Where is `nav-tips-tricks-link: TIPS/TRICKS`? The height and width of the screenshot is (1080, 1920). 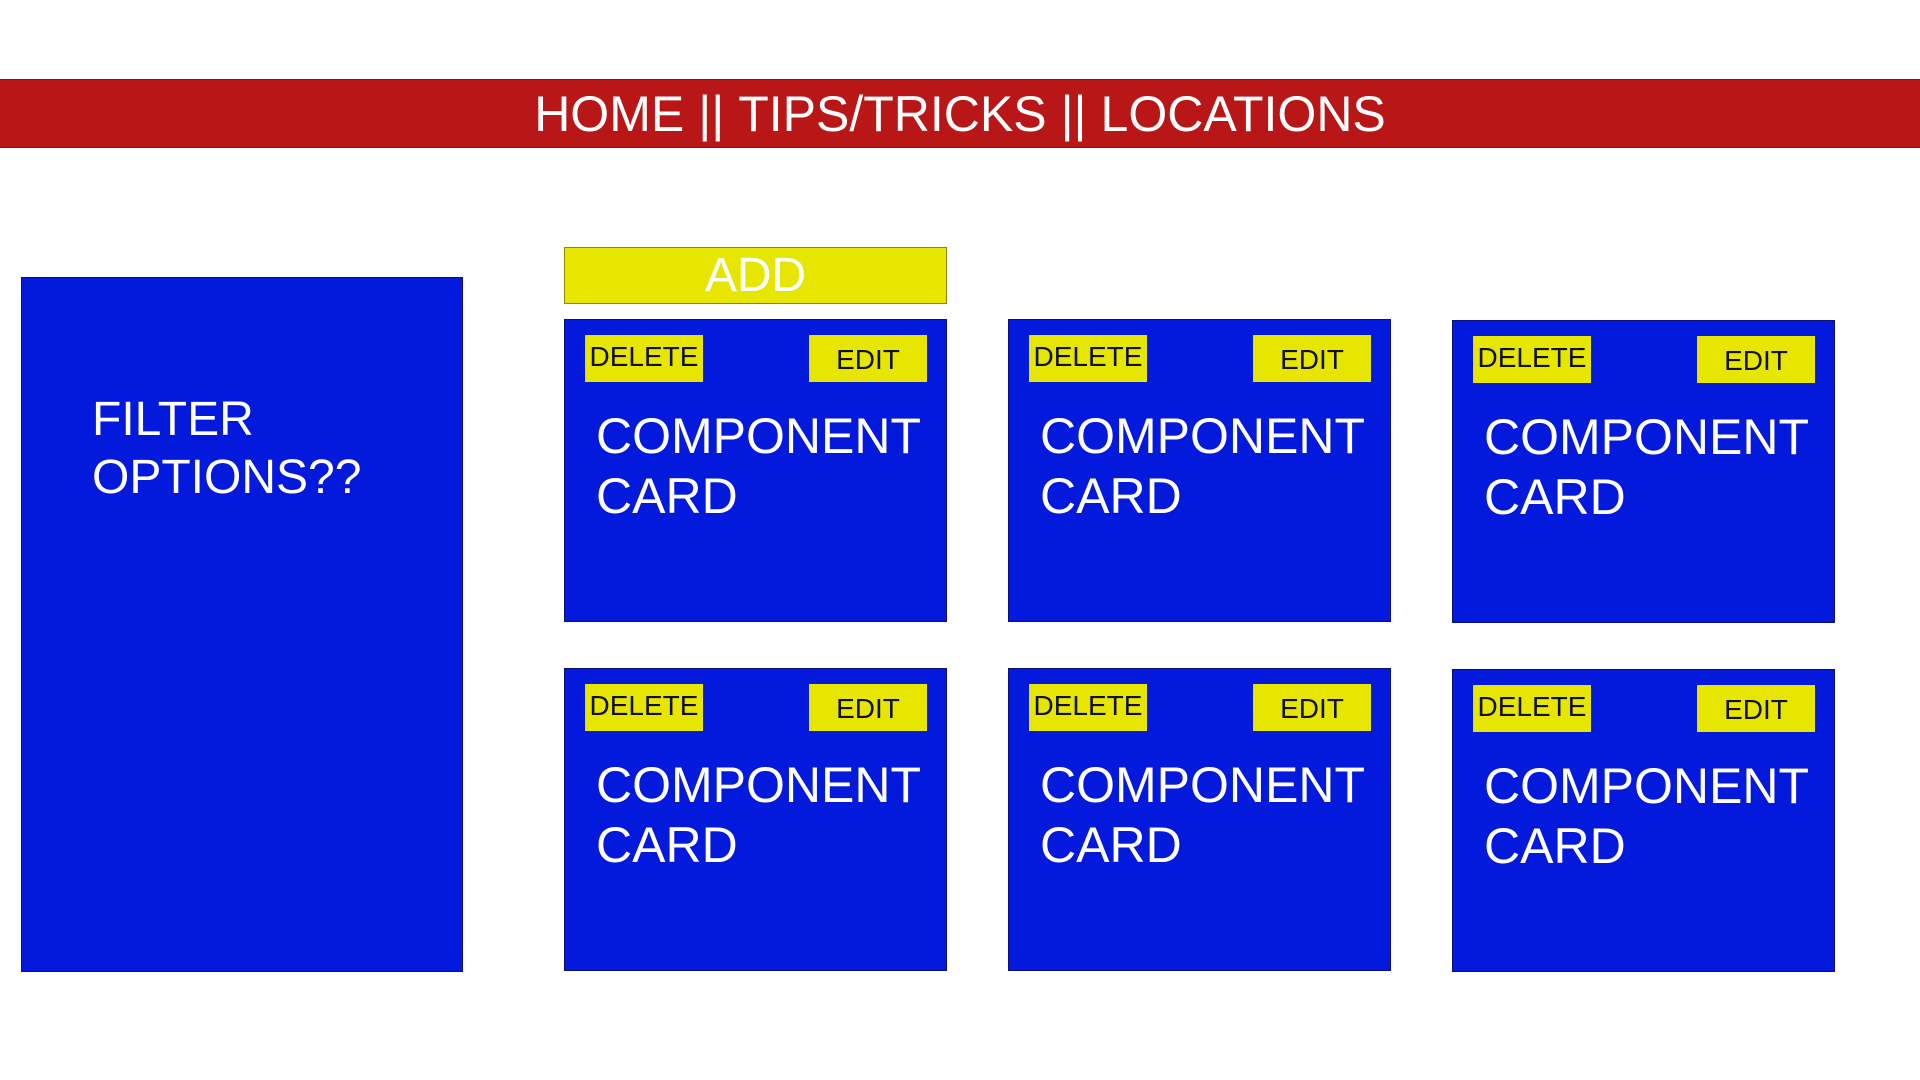
nav-tips-tricks-link: TIPS/TRICKS is located at coordinates (892, 114).